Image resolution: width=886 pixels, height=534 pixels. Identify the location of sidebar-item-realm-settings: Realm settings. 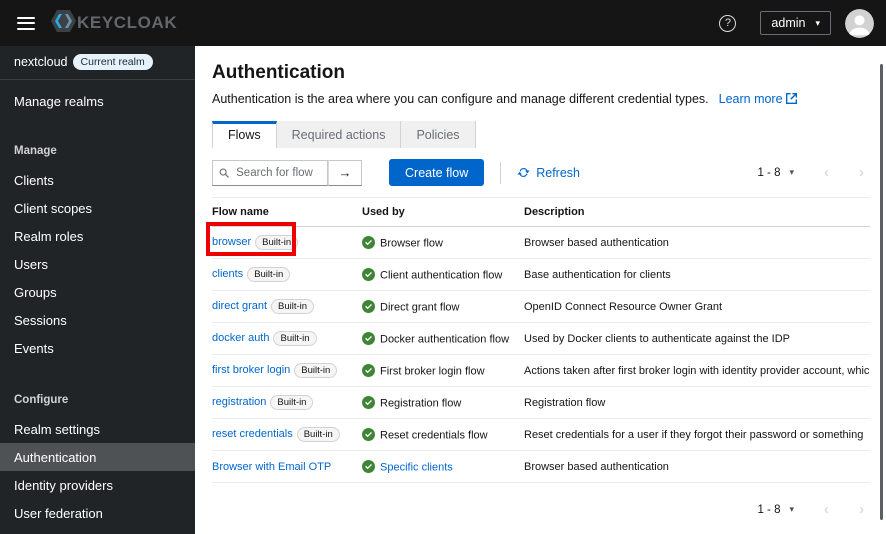
(97, 429).